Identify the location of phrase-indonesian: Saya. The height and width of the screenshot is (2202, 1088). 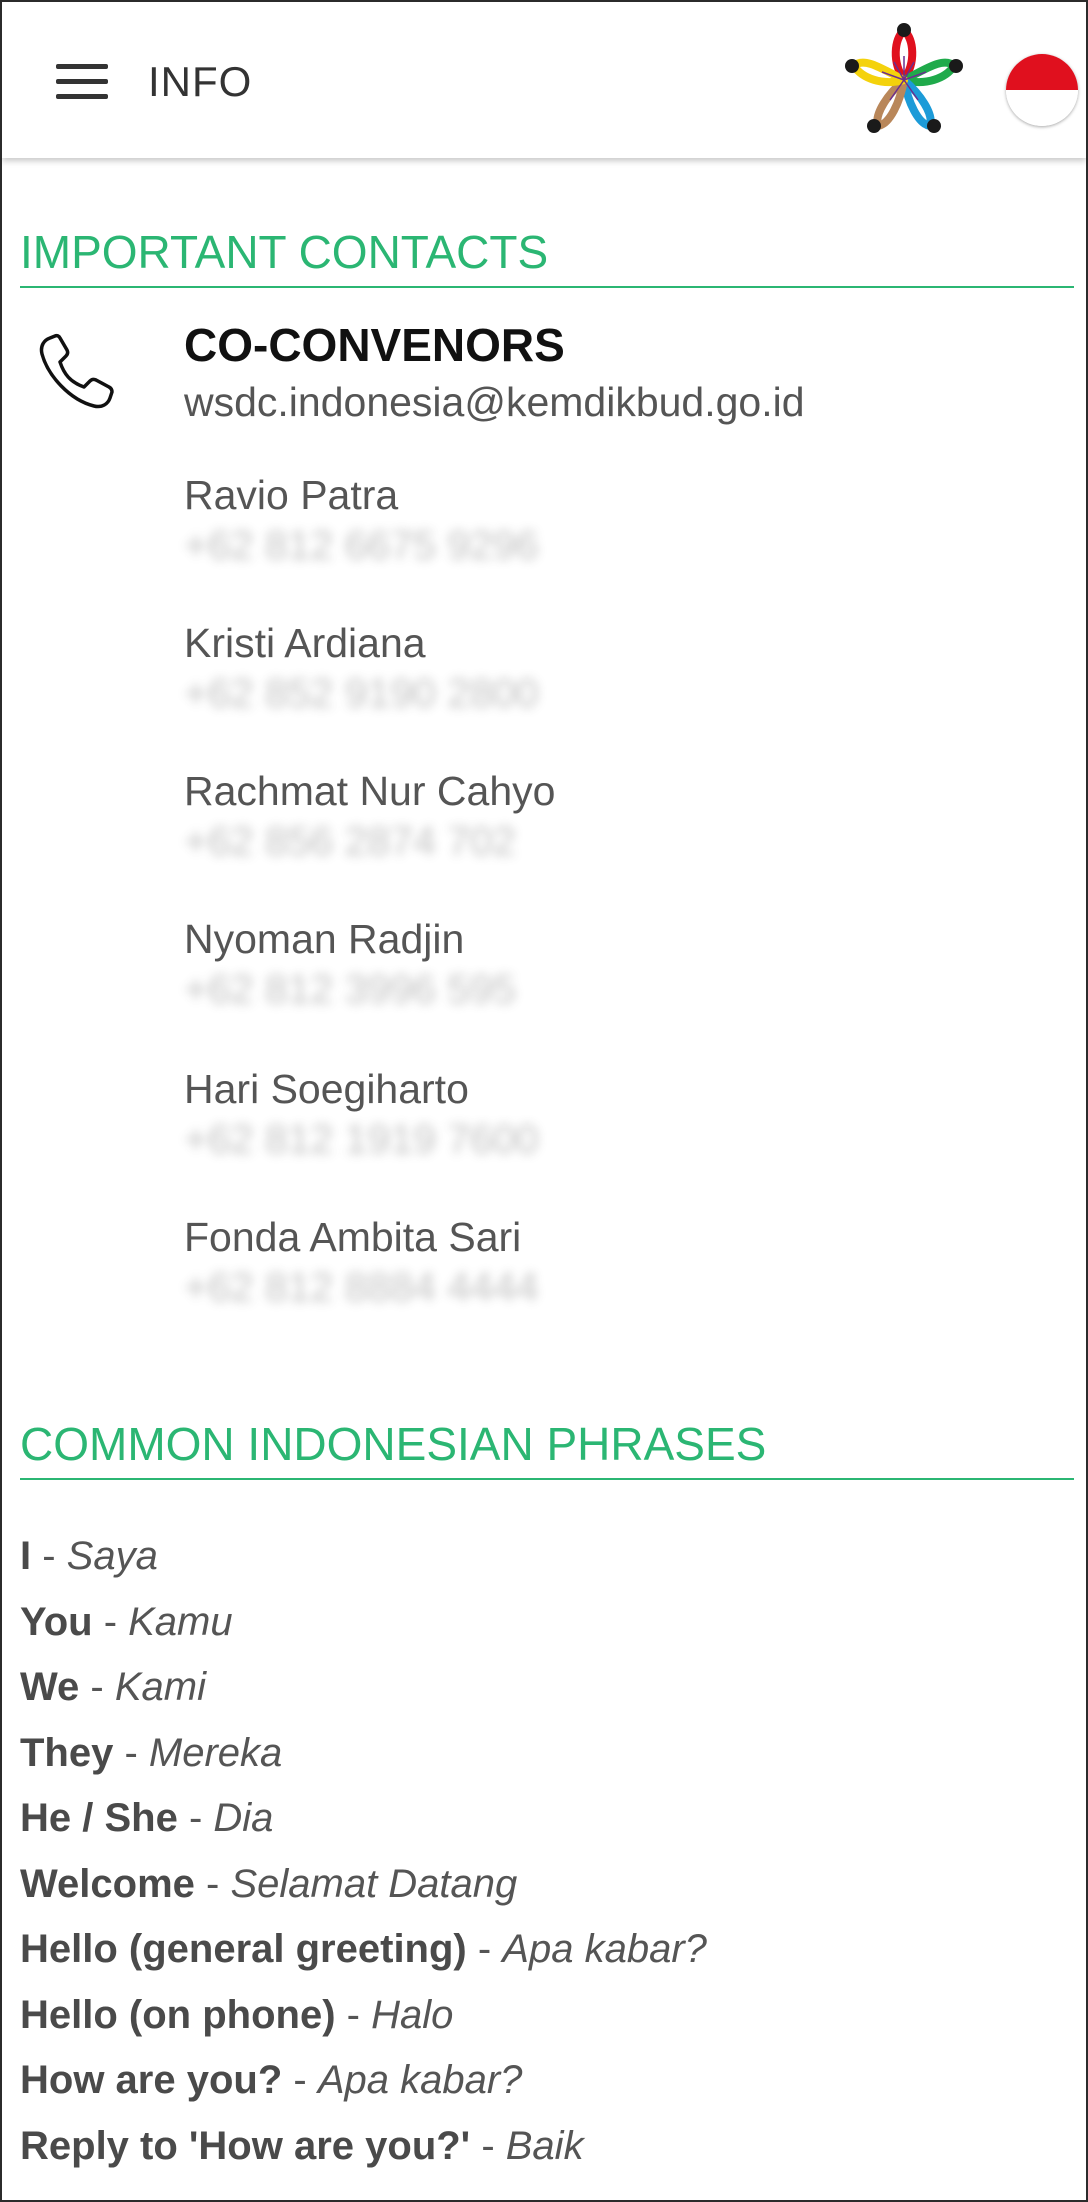
(112, 1556).